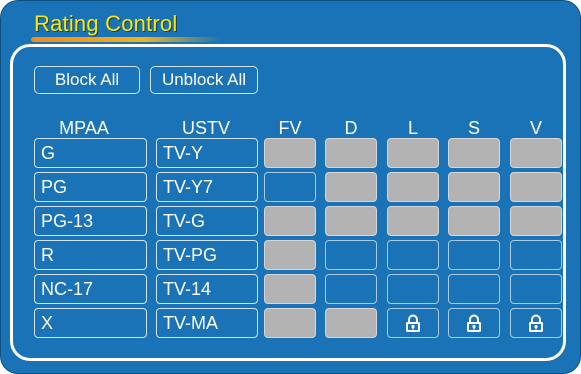 The image size is (581, 374). What do you see at coordinates (290, 289) in the screenshot?
I see `cell-tv-14-fv` at bounding box center [290, 289].